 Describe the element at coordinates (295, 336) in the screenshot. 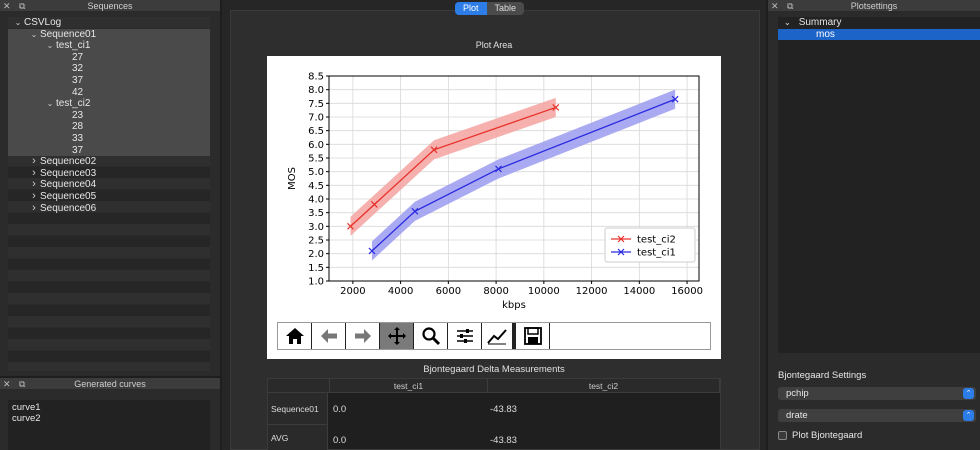

I see `home-button` at that location.